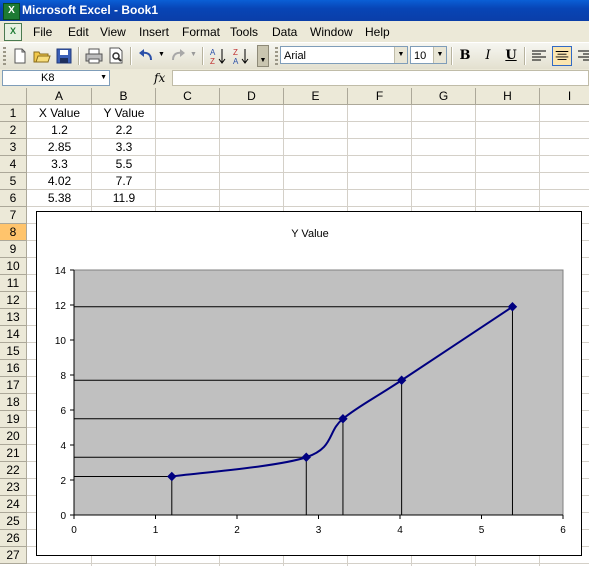 Image resolution: width=589 pixels, height=566 pixels. I want to click on column-header-i: I, so click(564, 96).